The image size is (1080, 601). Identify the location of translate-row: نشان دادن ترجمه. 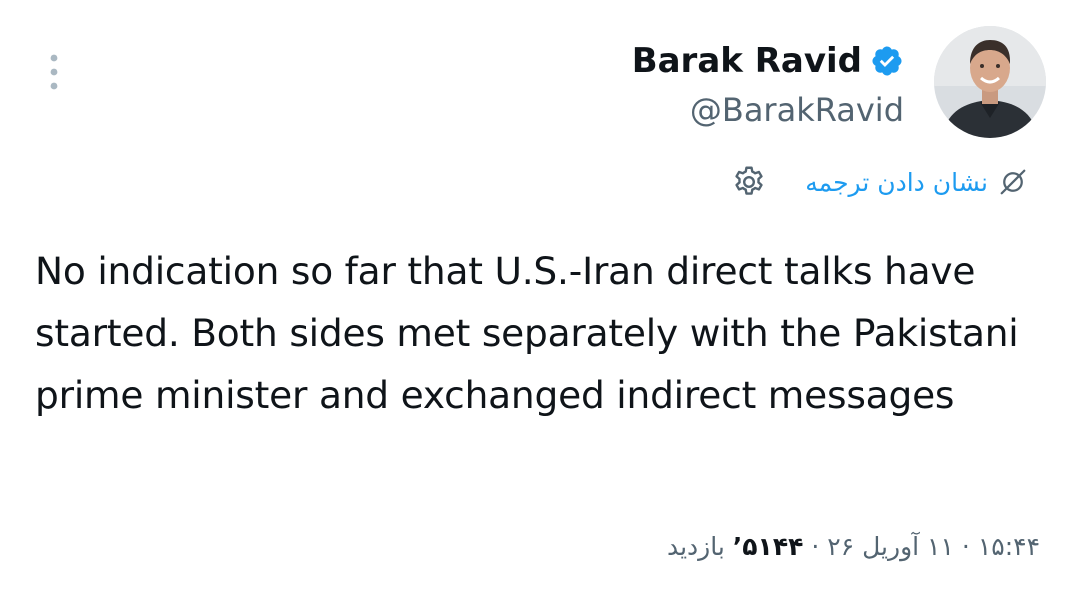
(879, 182).